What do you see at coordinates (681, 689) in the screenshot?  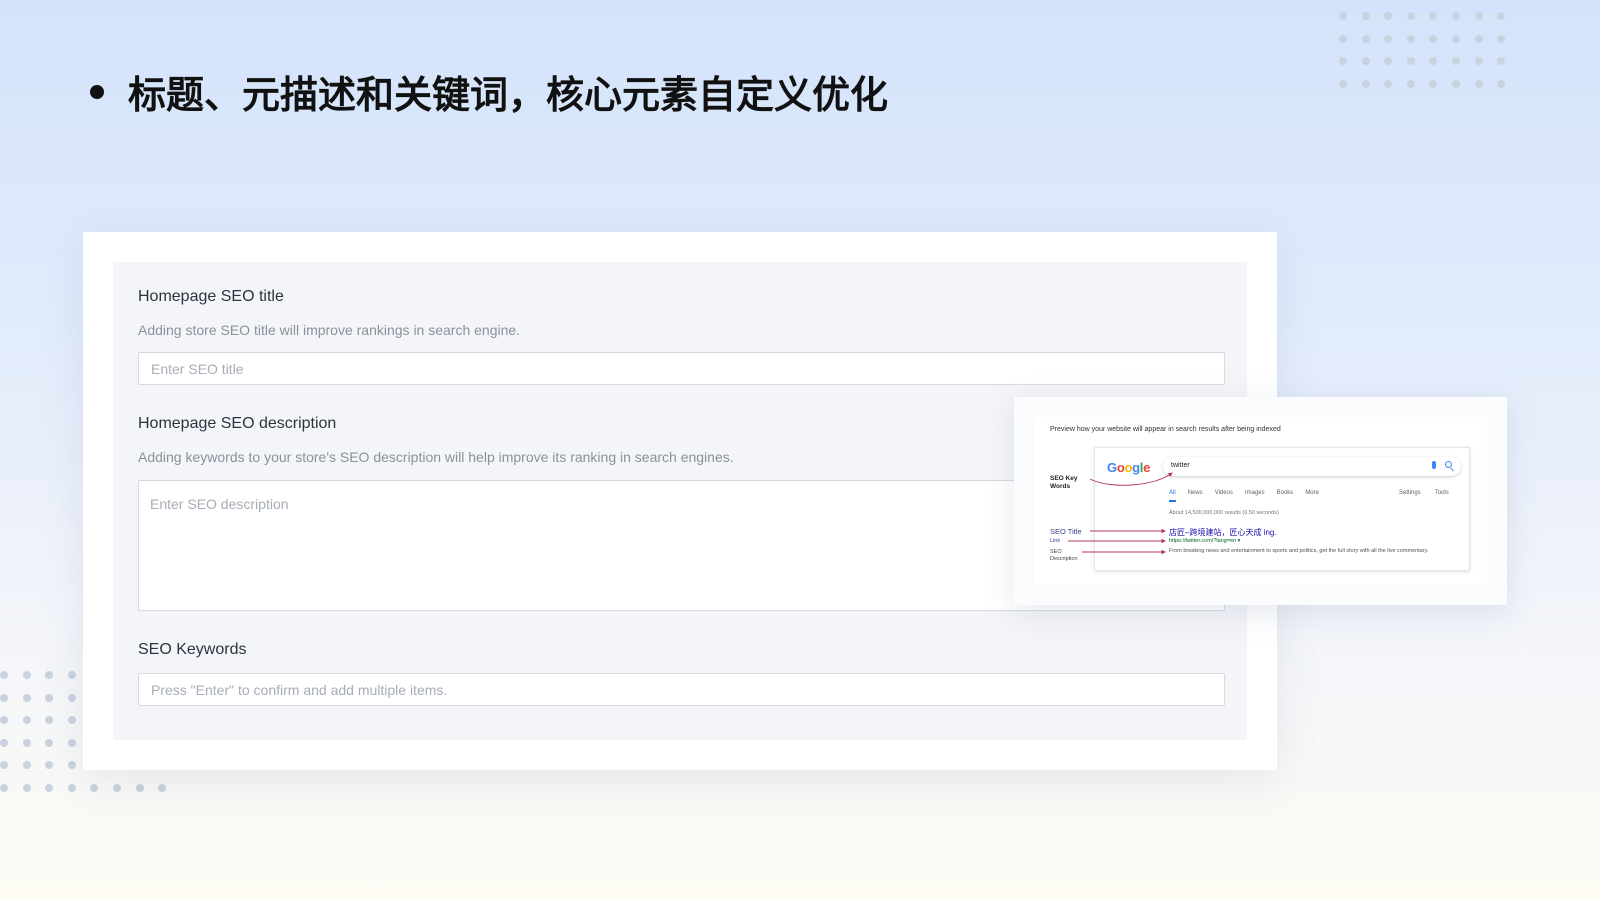 I see `seo-keywords-input` at bounding box center [681, 689].